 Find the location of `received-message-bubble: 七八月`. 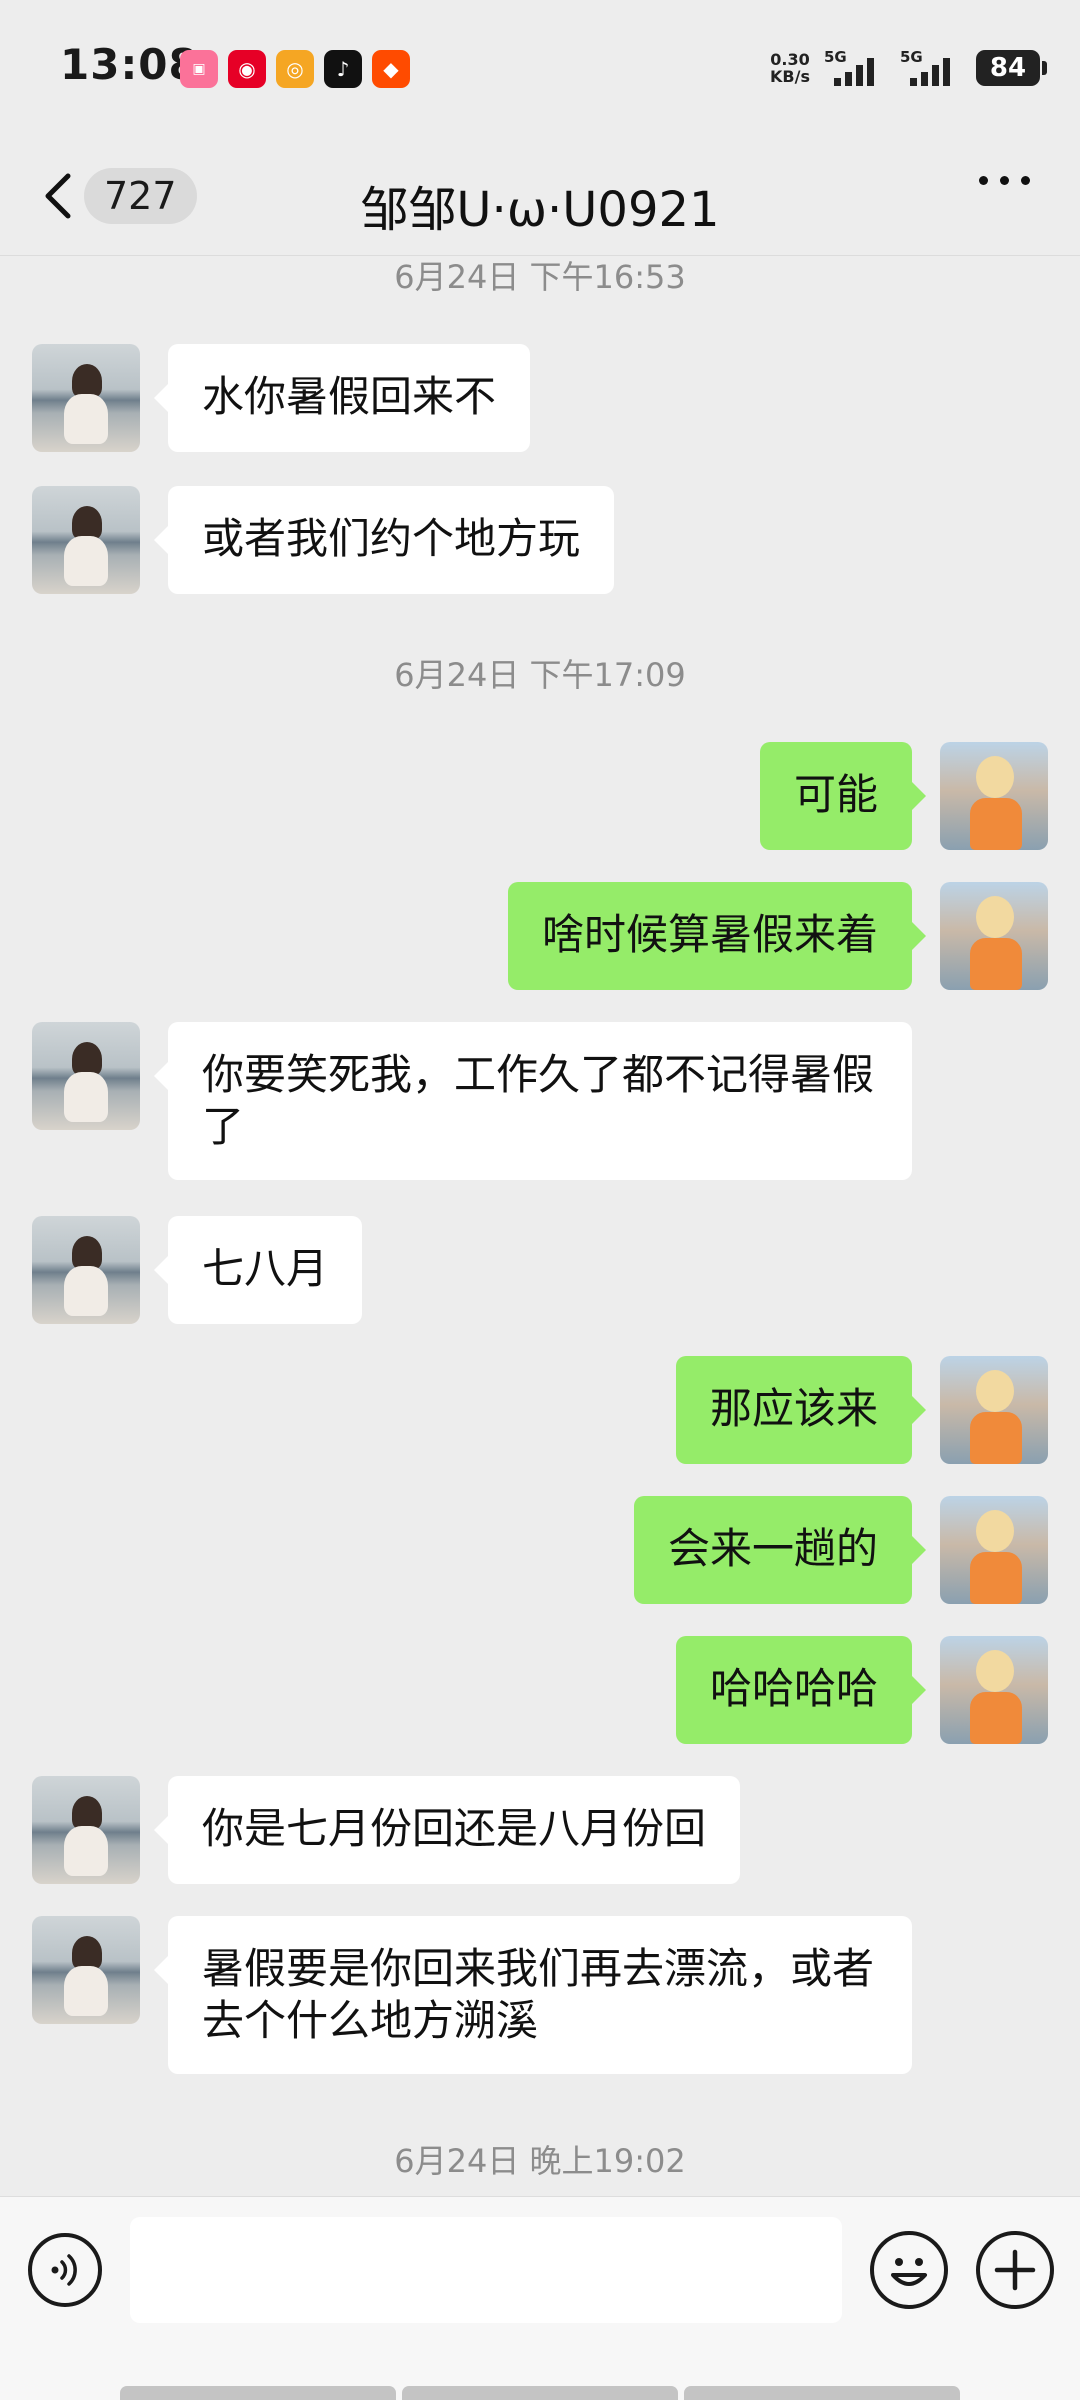

received-message-bubble: 七八月 is located at coordinates (258, 1270).